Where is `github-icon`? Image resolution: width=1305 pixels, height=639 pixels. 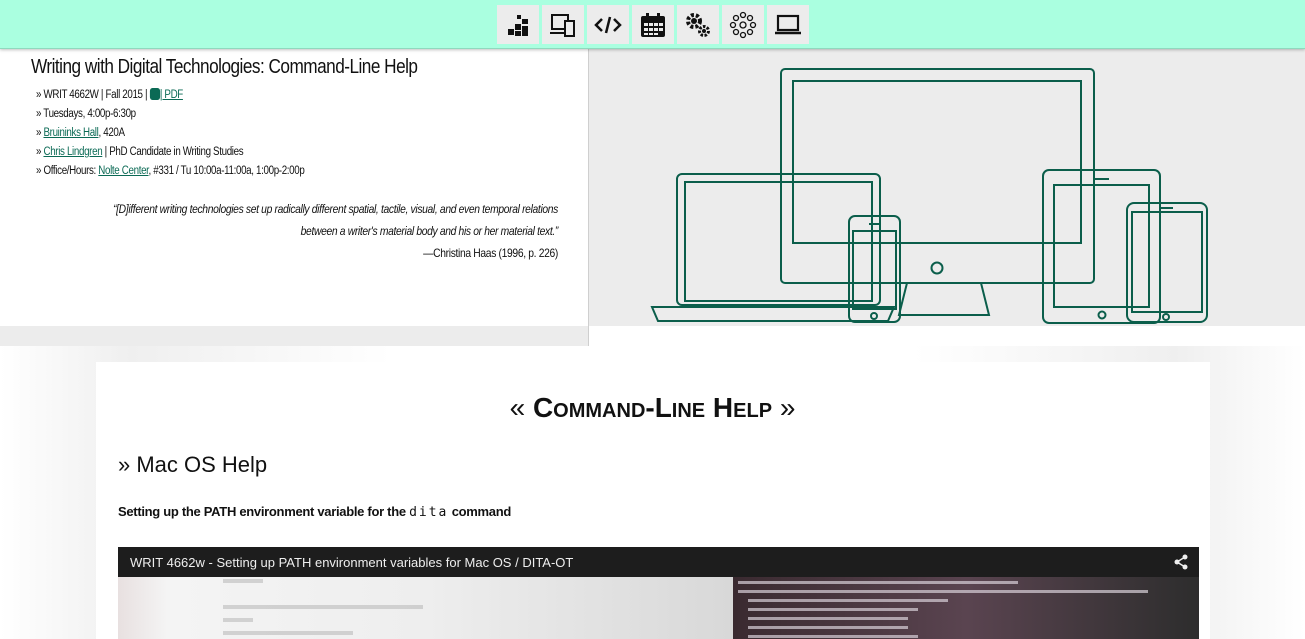 github-icon is located at coordinates (154, 94).